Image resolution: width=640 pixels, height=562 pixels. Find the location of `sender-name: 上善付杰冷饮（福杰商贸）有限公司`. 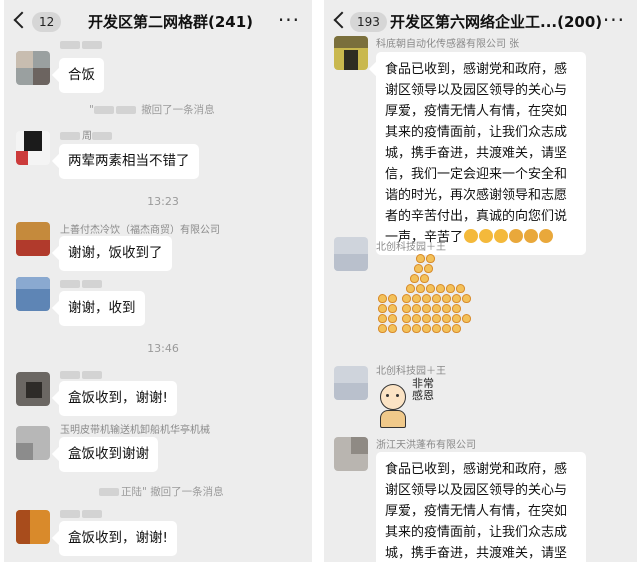

sender-name: 上善付杰冷饮（福杰商贸）有限公司 is located at coordinates (140, 230).